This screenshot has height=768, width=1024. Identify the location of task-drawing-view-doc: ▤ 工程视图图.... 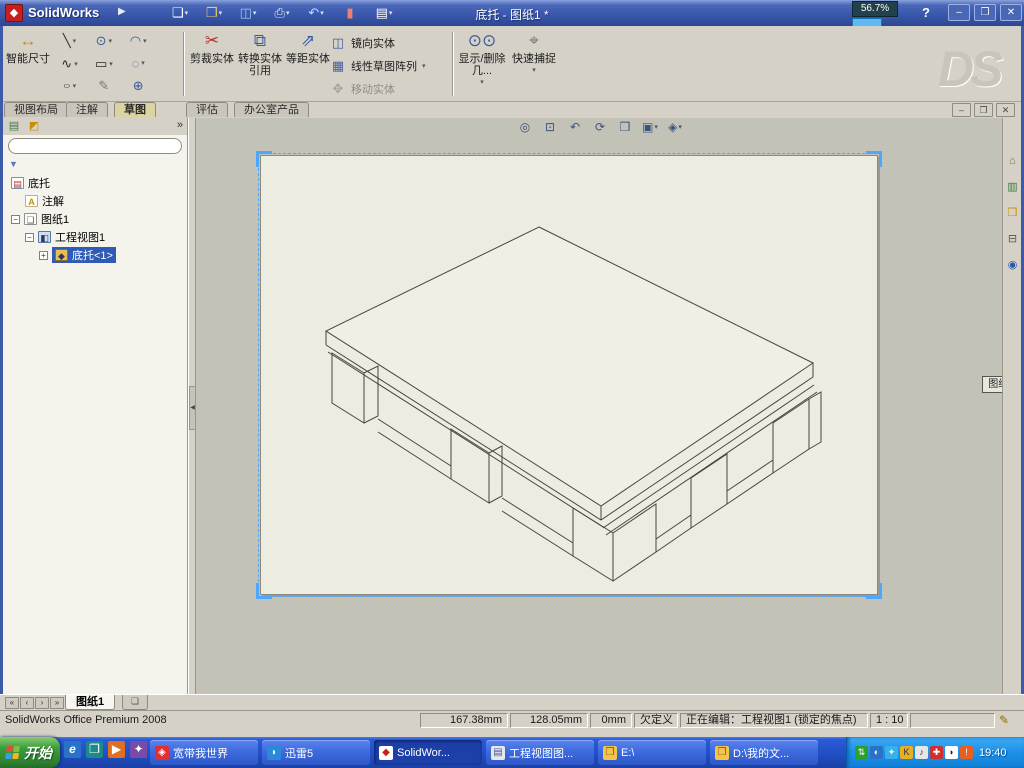
(540, 752).